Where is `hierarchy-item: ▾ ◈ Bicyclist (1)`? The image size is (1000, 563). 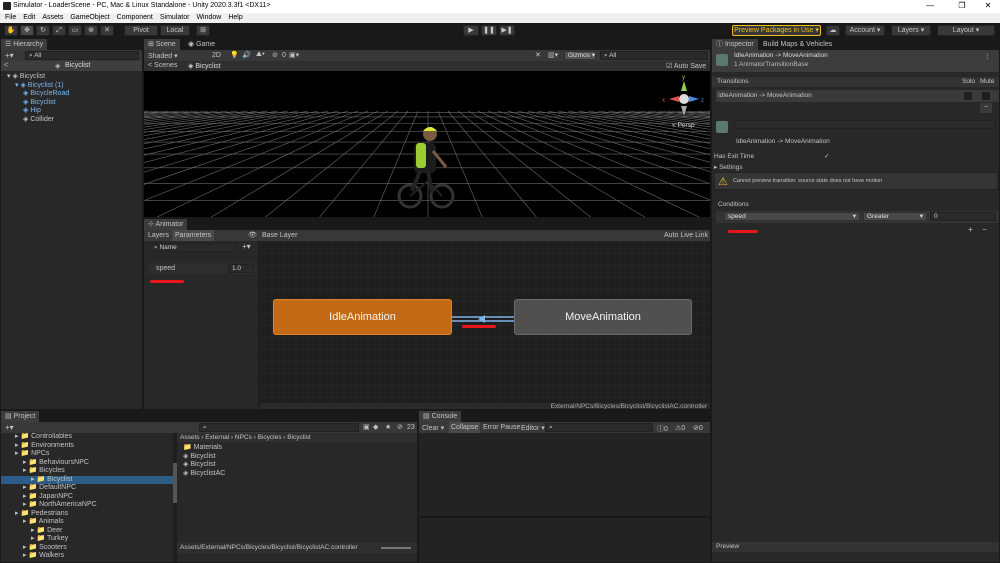 hierarchy-item: ▾ ◈ Bicyclist (1) is located at coordinates (39, 86).